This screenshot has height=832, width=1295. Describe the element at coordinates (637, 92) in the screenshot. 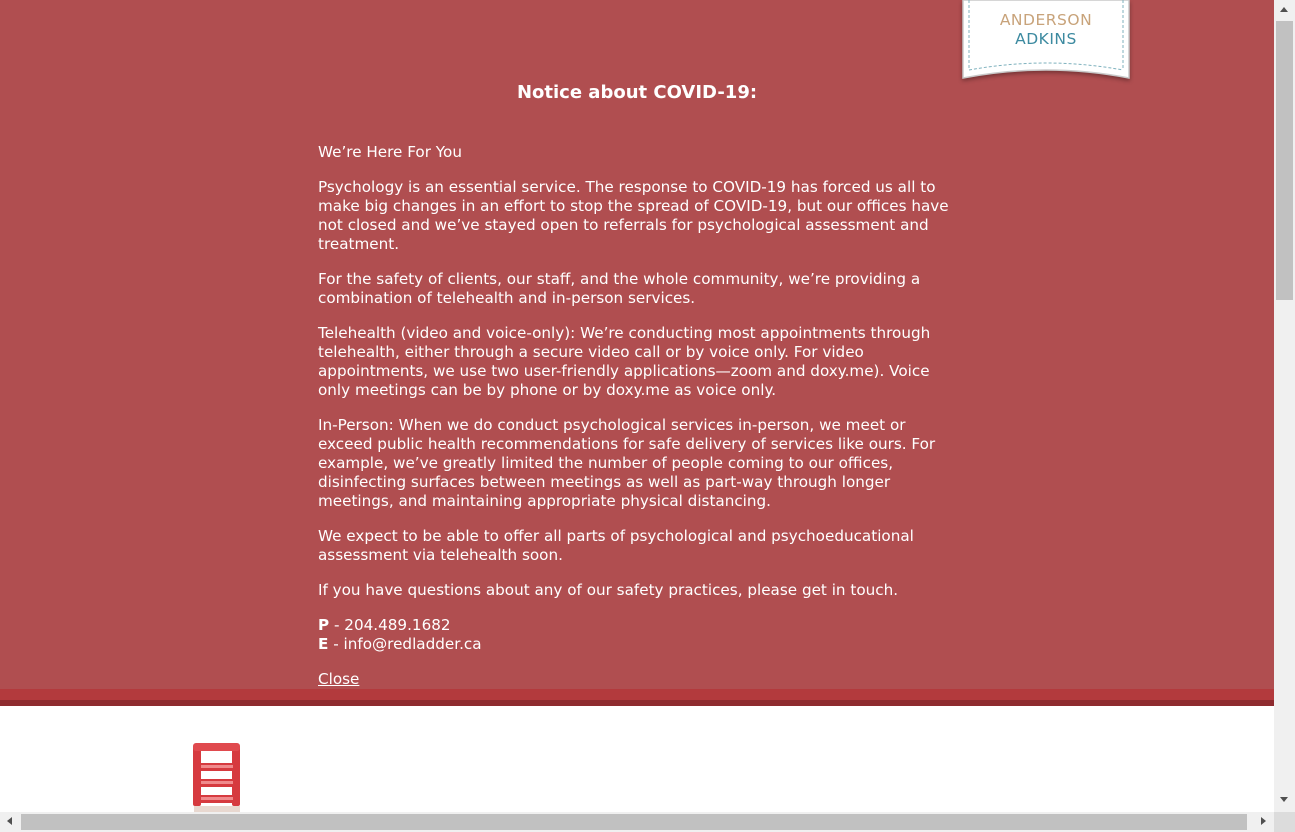

I see `notice-title: Notice about COVID-19:` at that location.